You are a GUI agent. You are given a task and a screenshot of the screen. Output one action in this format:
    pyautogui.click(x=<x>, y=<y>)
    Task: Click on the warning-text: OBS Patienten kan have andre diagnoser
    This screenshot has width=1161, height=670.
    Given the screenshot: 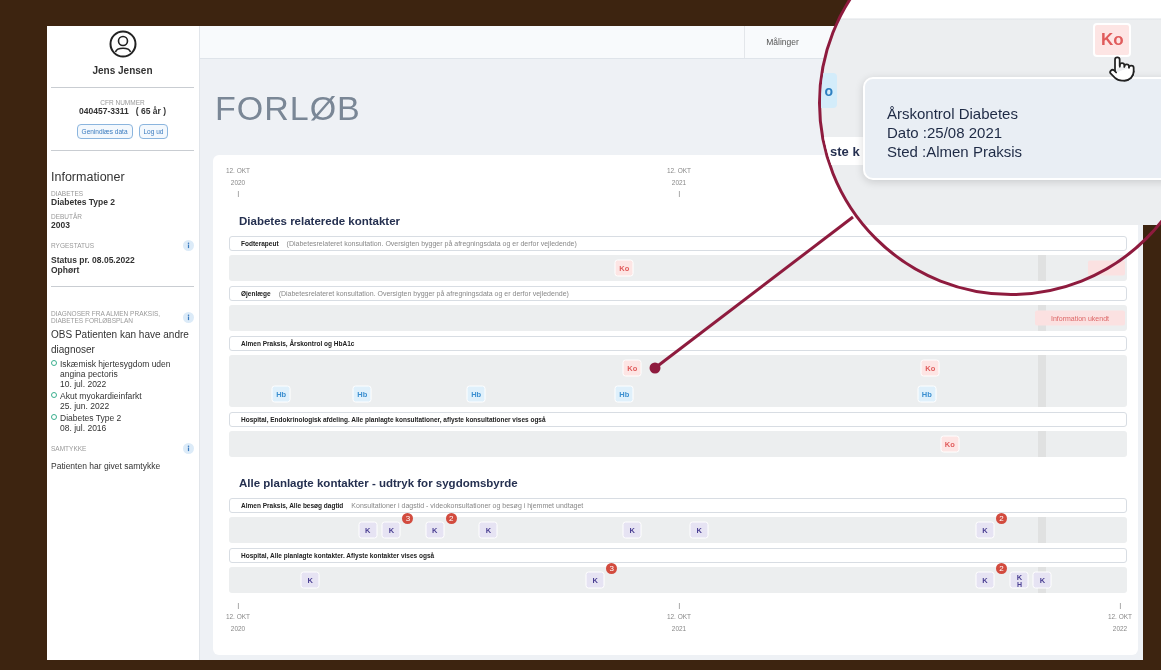 What is the action you would take?
    pyautogui.click(x=120, y=342)
    